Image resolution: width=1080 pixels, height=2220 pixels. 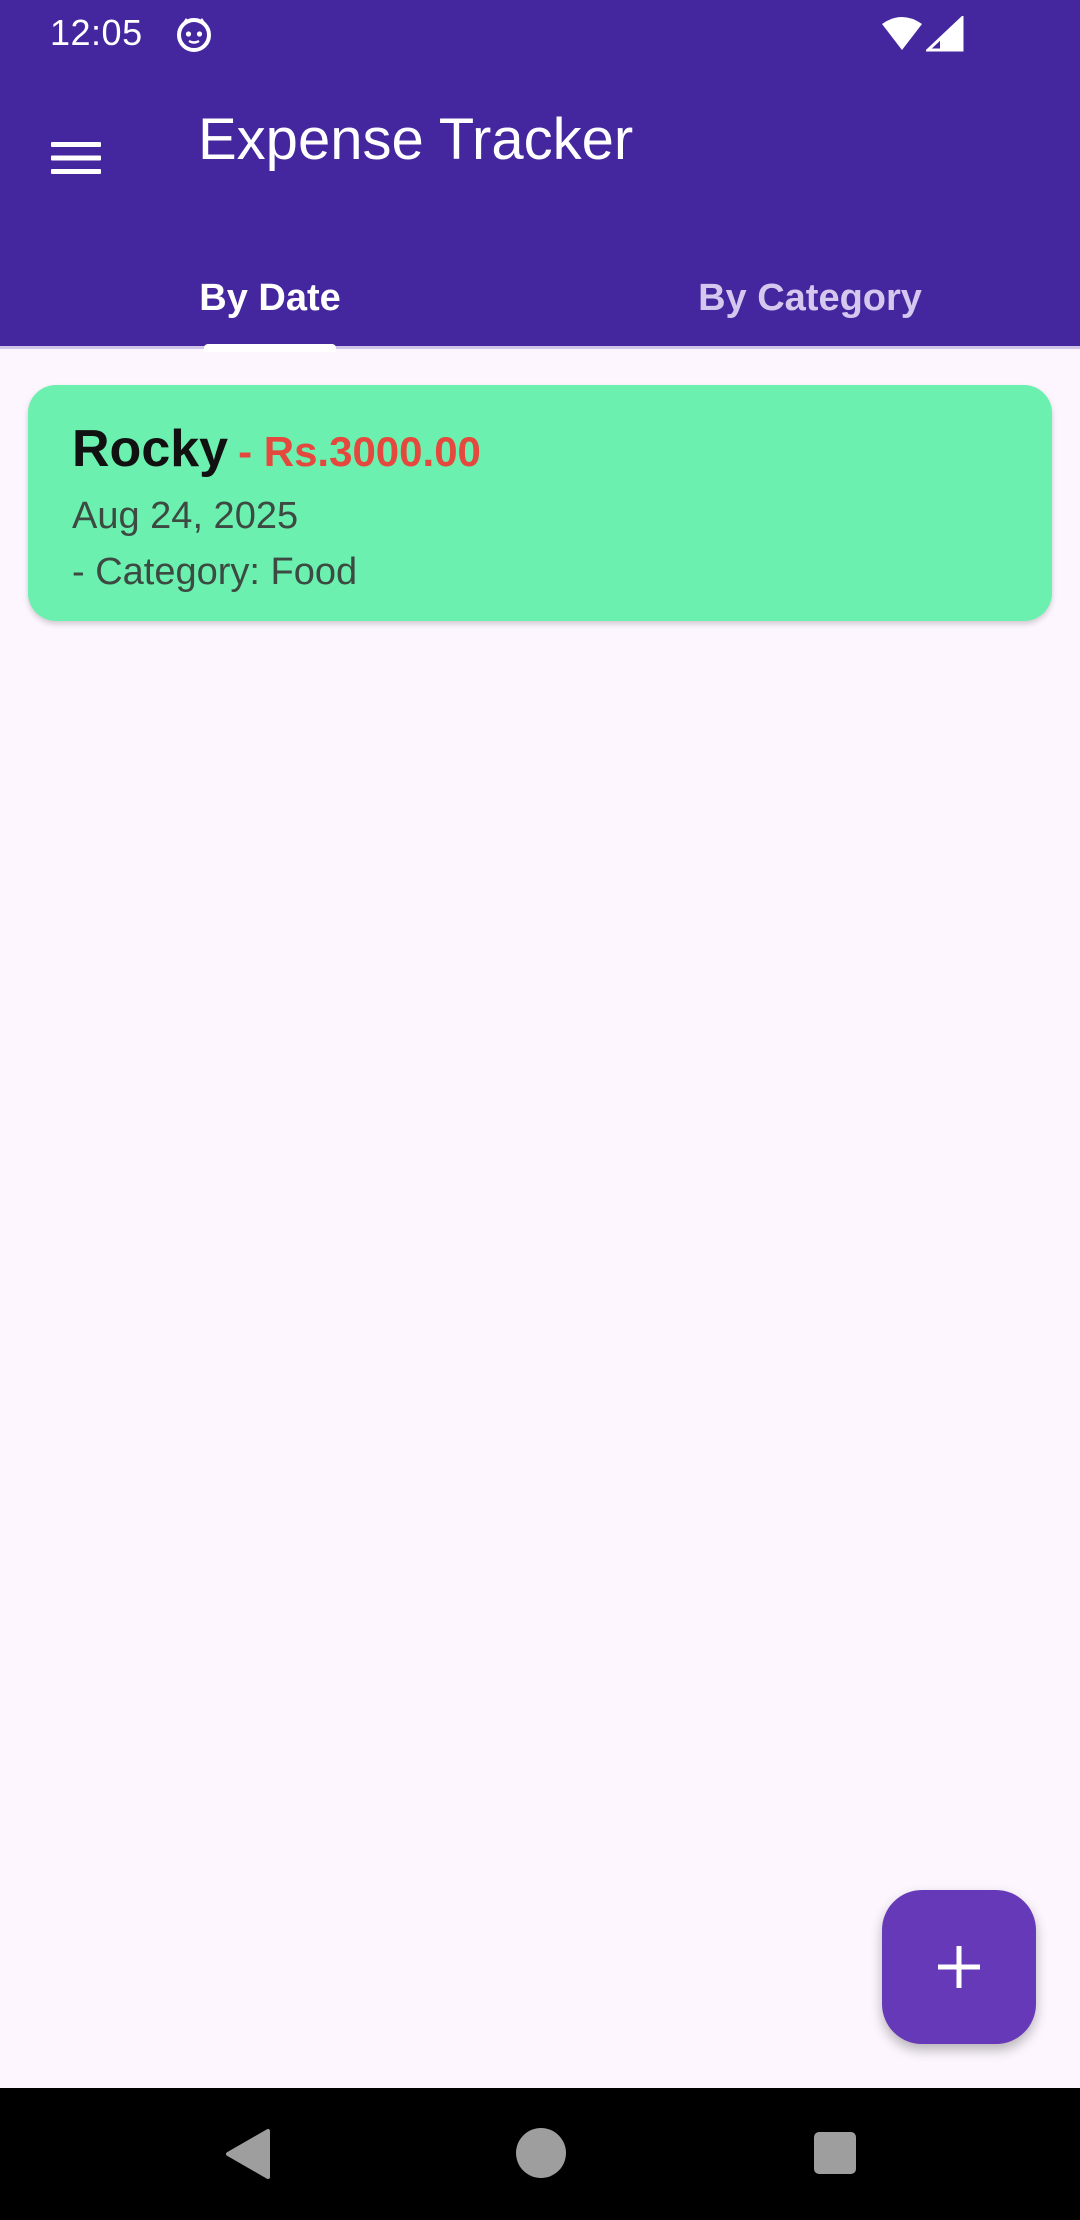 I want to click on tab-bar: By Date By Category, so click(x=540, y=298).